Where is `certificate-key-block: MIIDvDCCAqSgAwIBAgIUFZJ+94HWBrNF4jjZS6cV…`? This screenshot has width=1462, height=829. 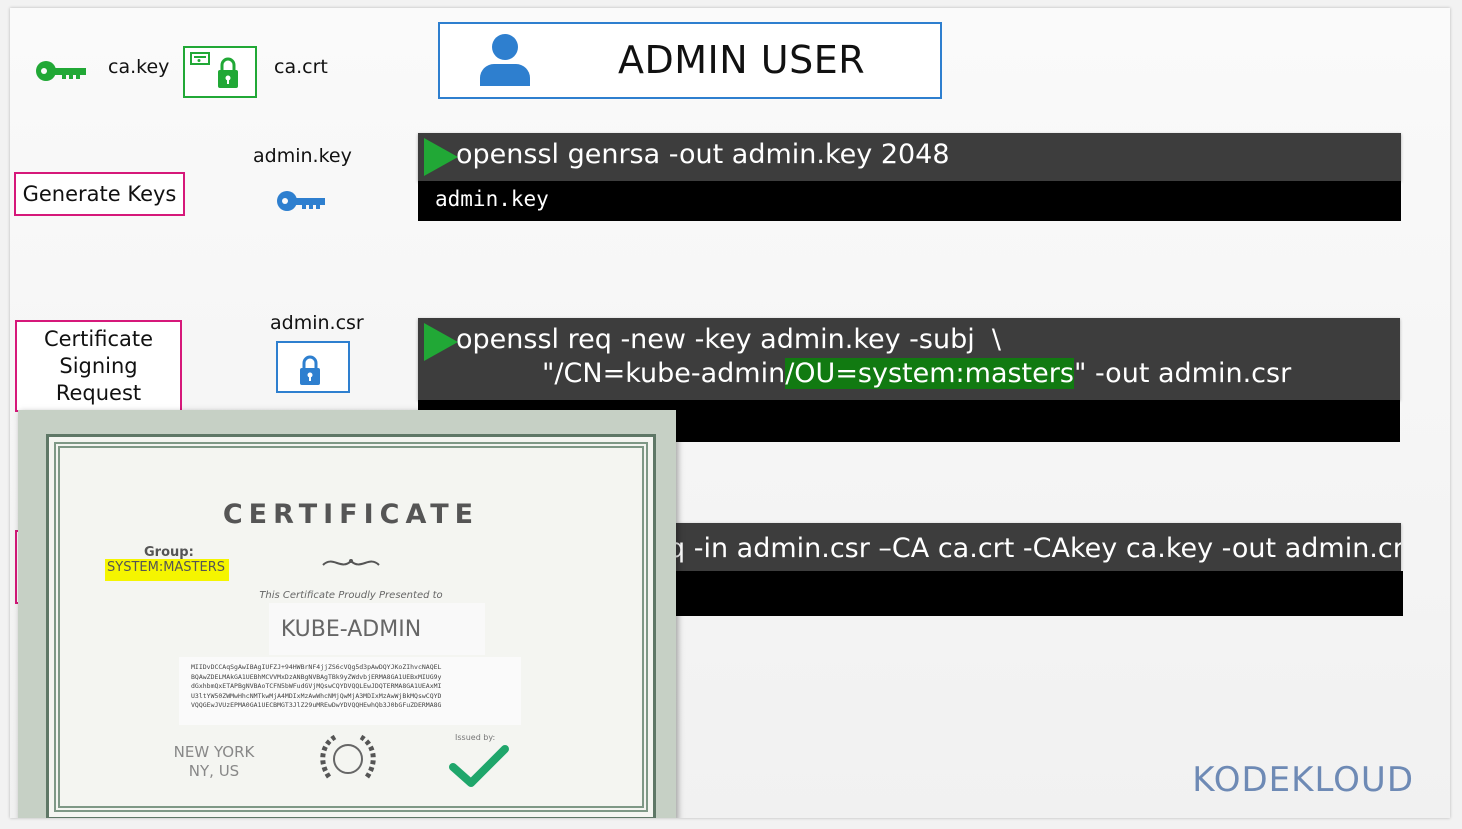
certificate-key-block: MIIDvDCCAqSgAwIBAgIUFZJ+94HWBrNF4jjZS6cV… is located at coordinates (350, 691).